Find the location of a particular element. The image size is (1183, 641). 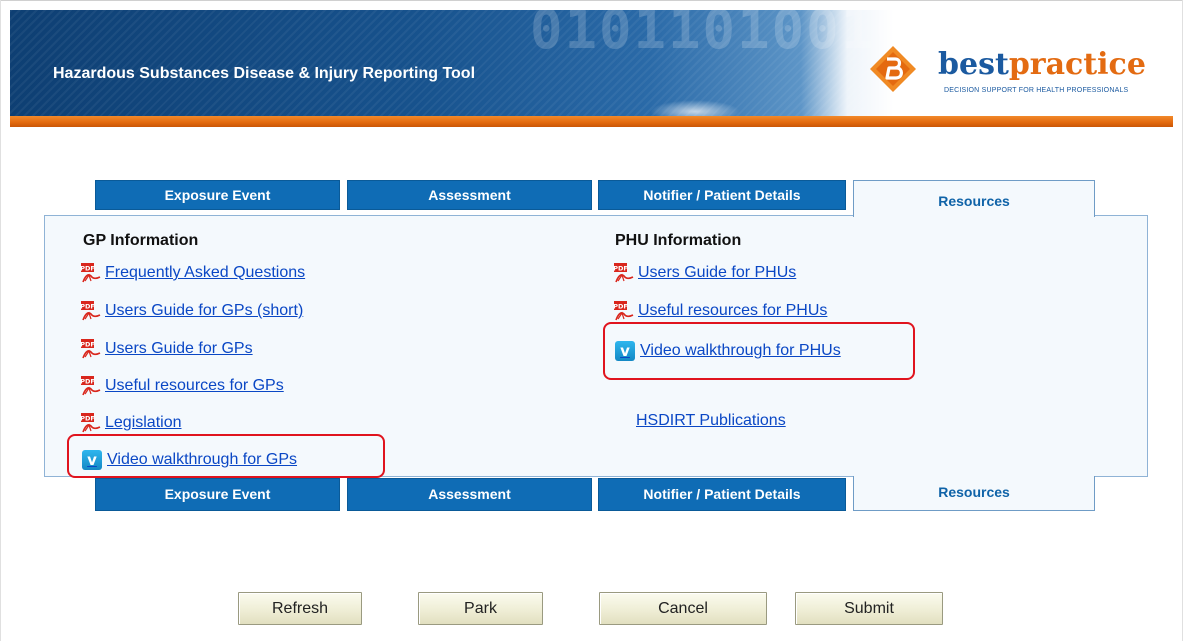

phu-information-heading: PHU Information is located at coordinates (678, 240).